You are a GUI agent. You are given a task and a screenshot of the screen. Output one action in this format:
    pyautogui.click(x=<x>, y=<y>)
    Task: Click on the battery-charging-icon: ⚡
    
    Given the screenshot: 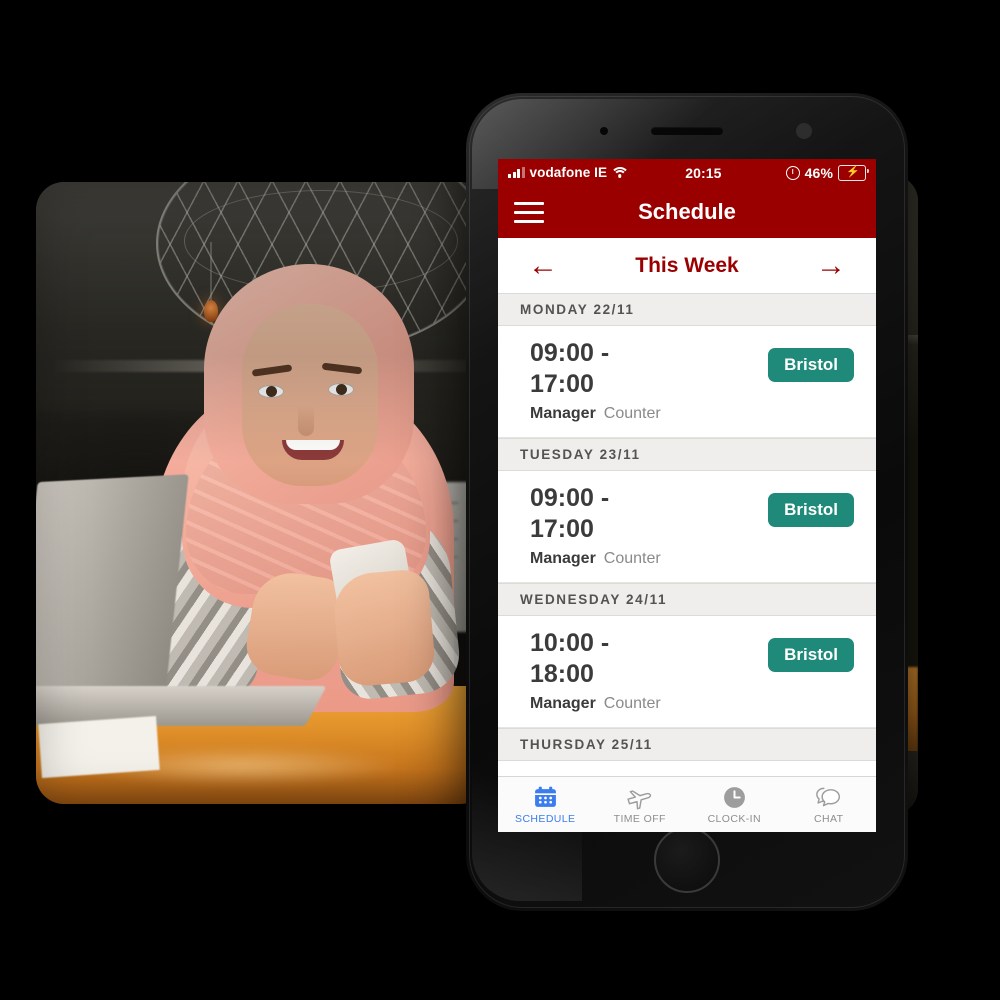 What is the action you would take?
    pyautogui.click(x=853, y=172)
    